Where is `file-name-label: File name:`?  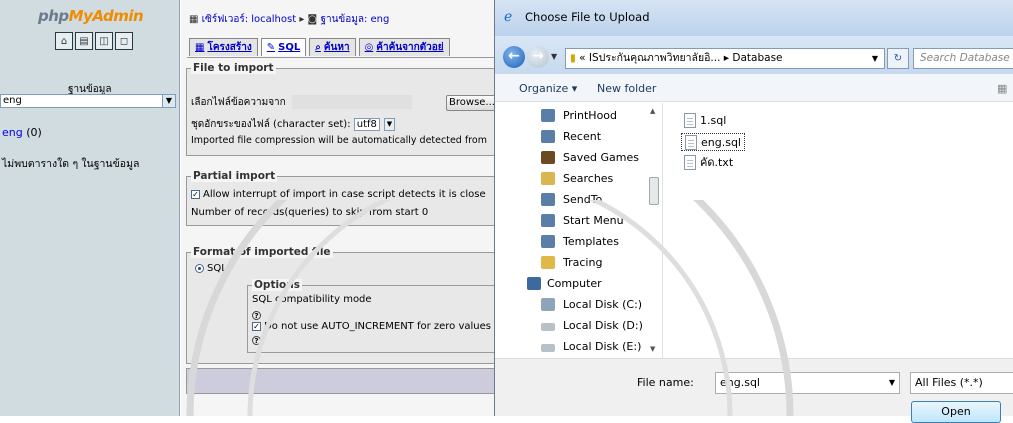 file-name-label: File name: is located at coordinates (665, 382).